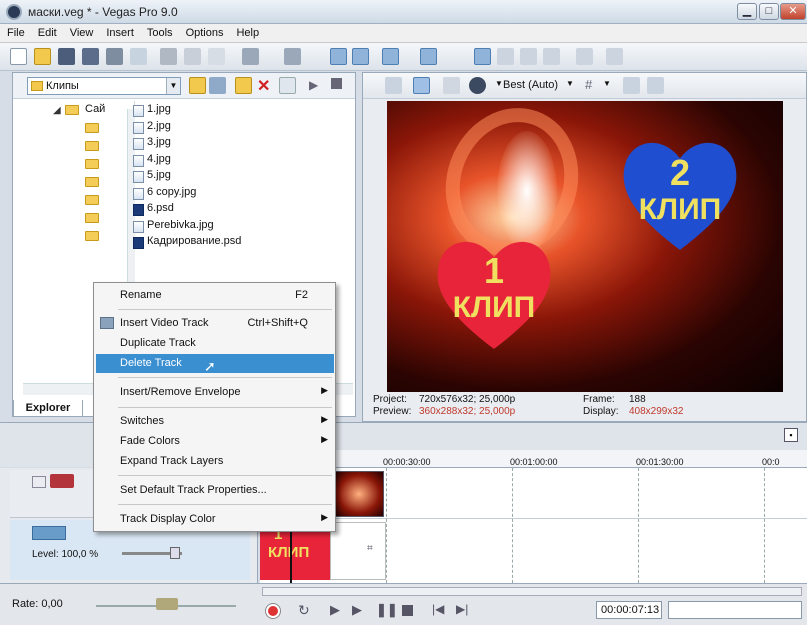  I want to click on menu-options: Options, so click(204, 31).